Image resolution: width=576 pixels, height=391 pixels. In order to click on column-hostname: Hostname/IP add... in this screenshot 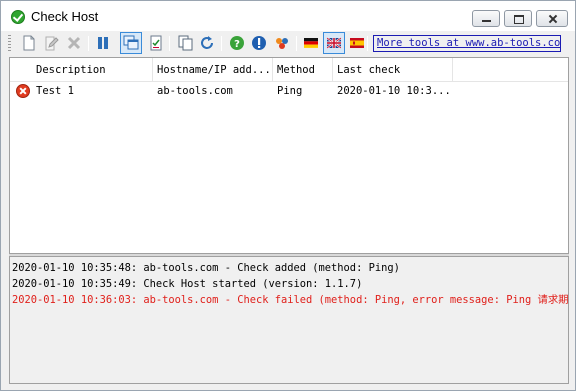, I will do `click(213, 70)`.